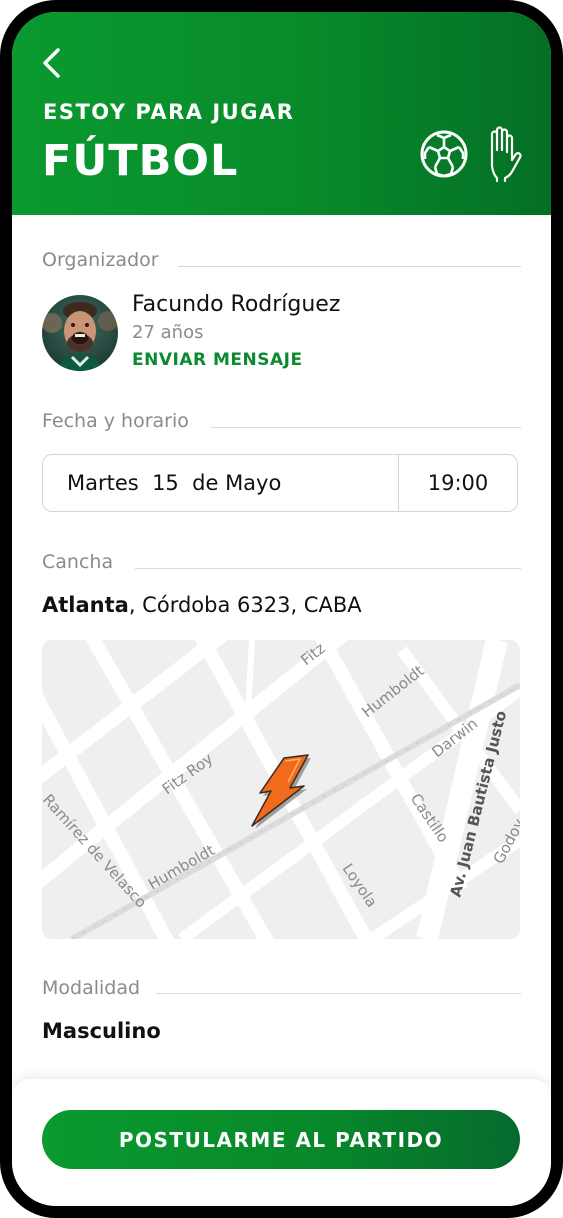  What do you see at coordinates (100, 260) in the screenshot?
I see `organizer-section-label: Organizador` at bounding box center [100, 260].